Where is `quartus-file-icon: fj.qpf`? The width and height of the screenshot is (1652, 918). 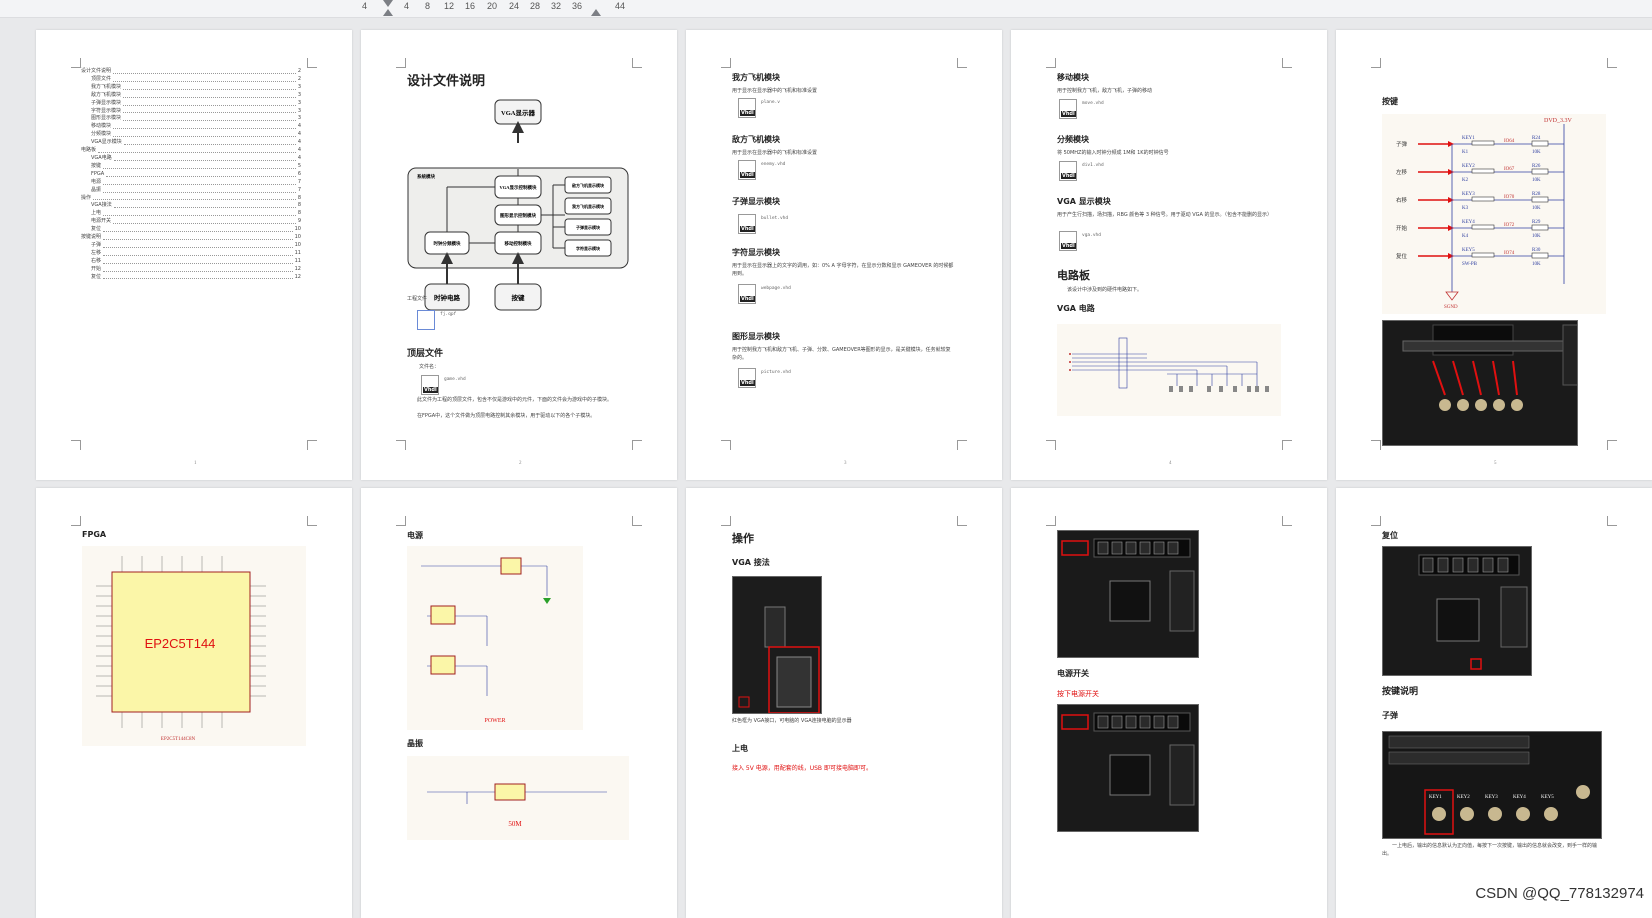
quartus-file-icon: fj.qpf is located at coordinates (426, 320).